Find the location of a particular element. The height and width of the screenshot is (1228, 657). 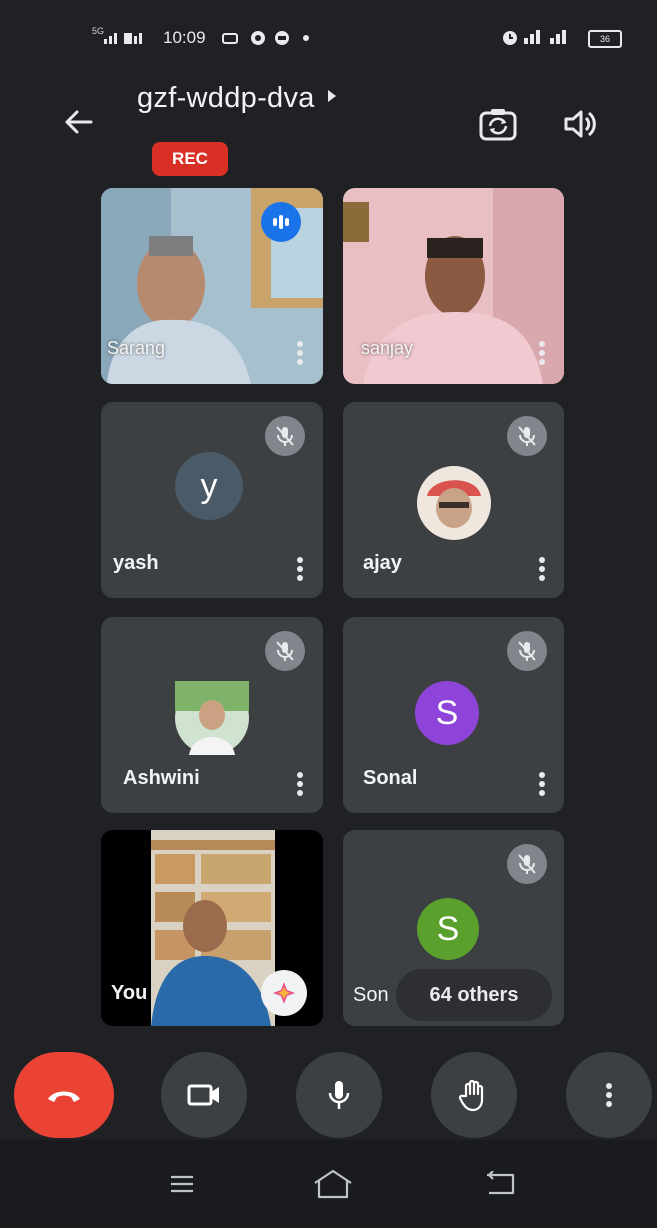

recent-apps-button is located at coordinates (182, 1184).